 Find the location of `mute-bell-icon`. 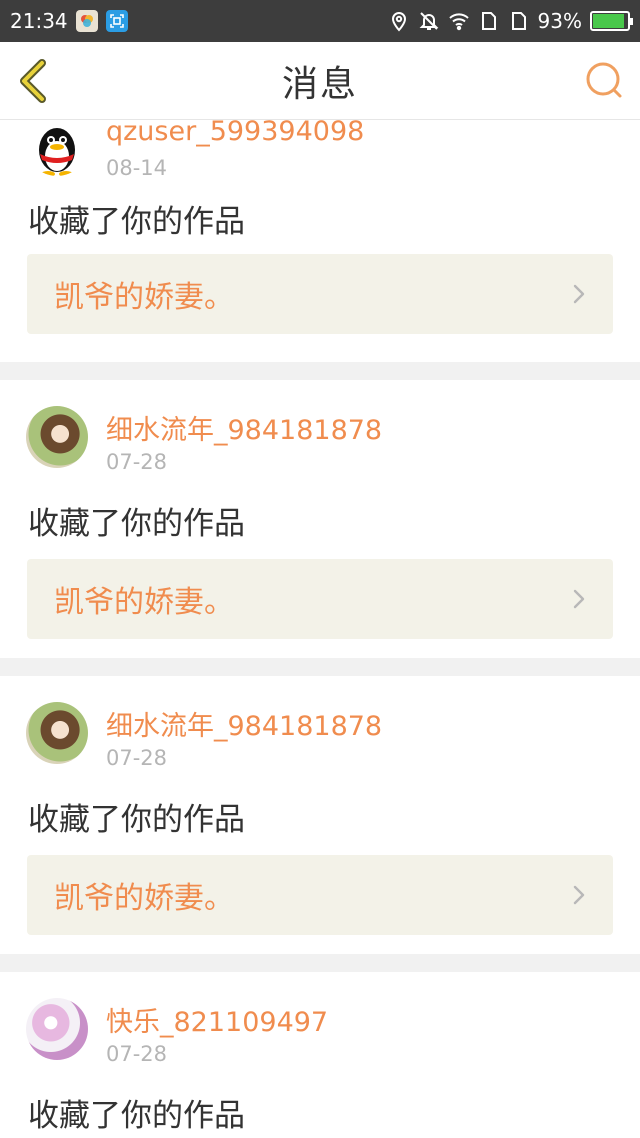

mute-bell-icon is located at coordinates (428, 21).